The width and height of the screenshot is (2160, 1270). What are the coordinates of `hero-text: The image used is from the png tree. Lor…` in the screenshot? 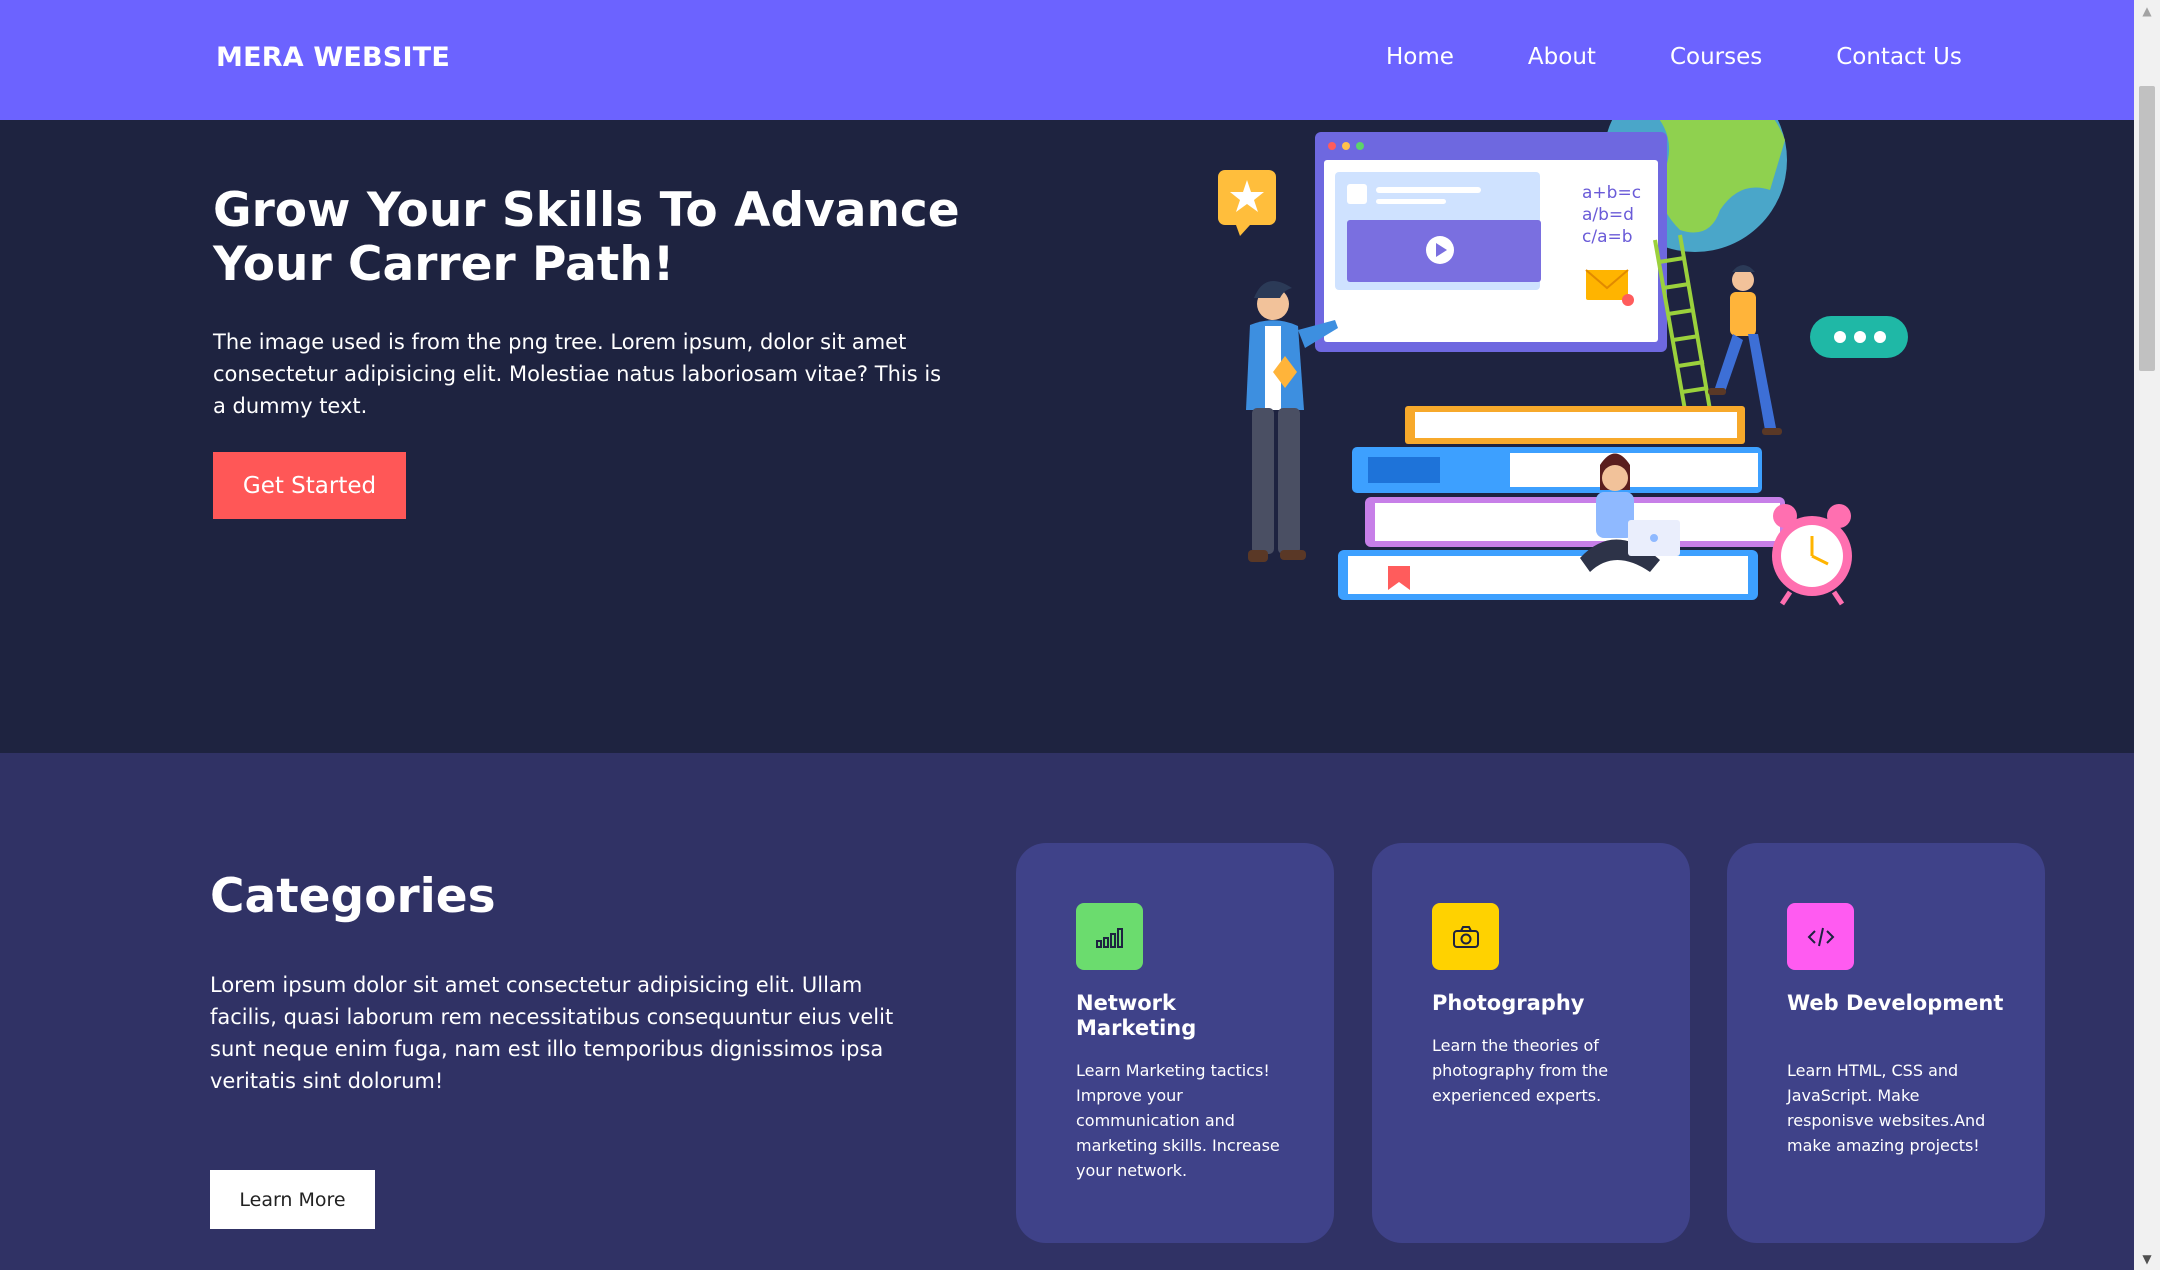 It's located at (577, 374).